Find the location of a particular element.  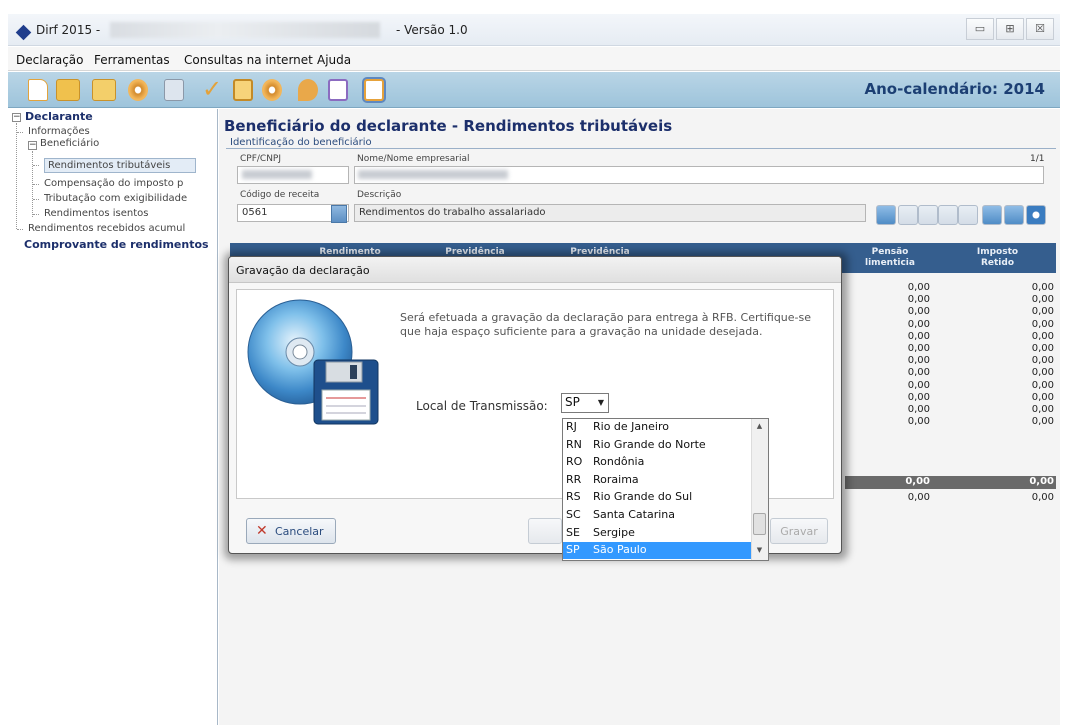

print-icon is located at coordinates (174, 90).